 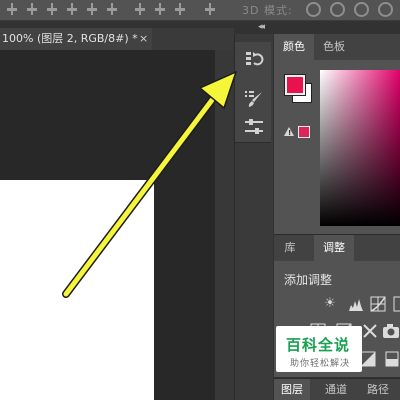 What do you see at coordinates (160, 9) in the screenshot?
I see `distribute-center-icon` at bounding box center [160, 9].